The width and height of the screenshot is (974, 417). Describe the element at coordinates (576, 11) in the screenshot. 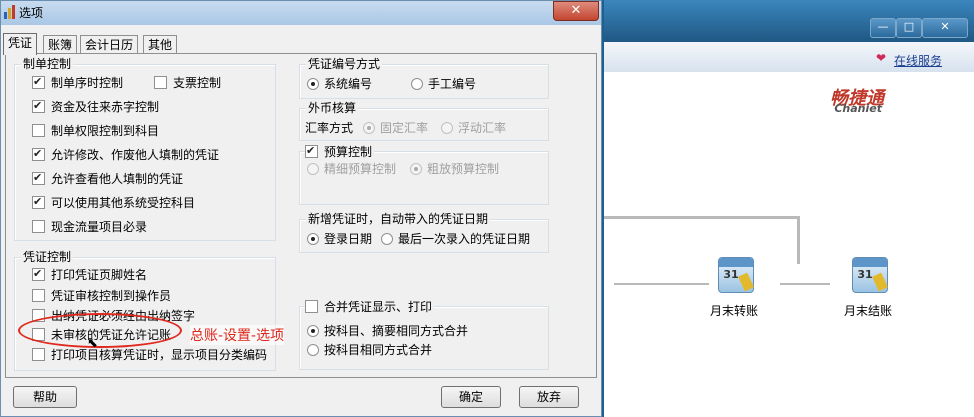

I see `close-button: ✕` at that location.